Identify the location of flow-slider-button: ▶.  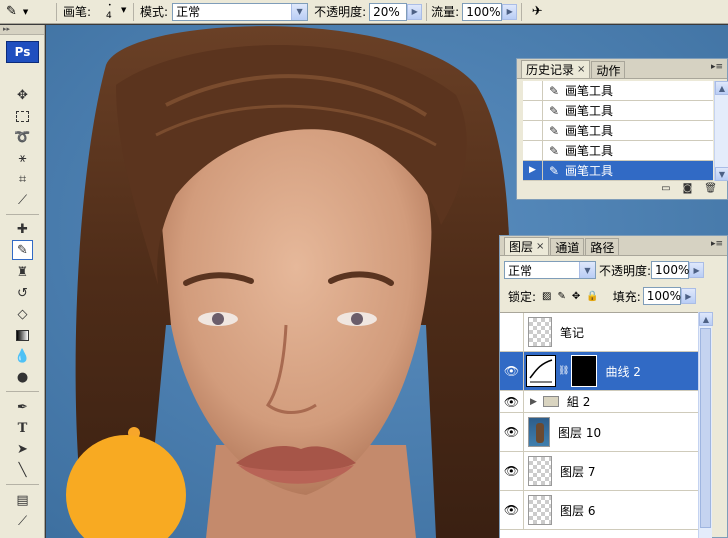
(510, 11).